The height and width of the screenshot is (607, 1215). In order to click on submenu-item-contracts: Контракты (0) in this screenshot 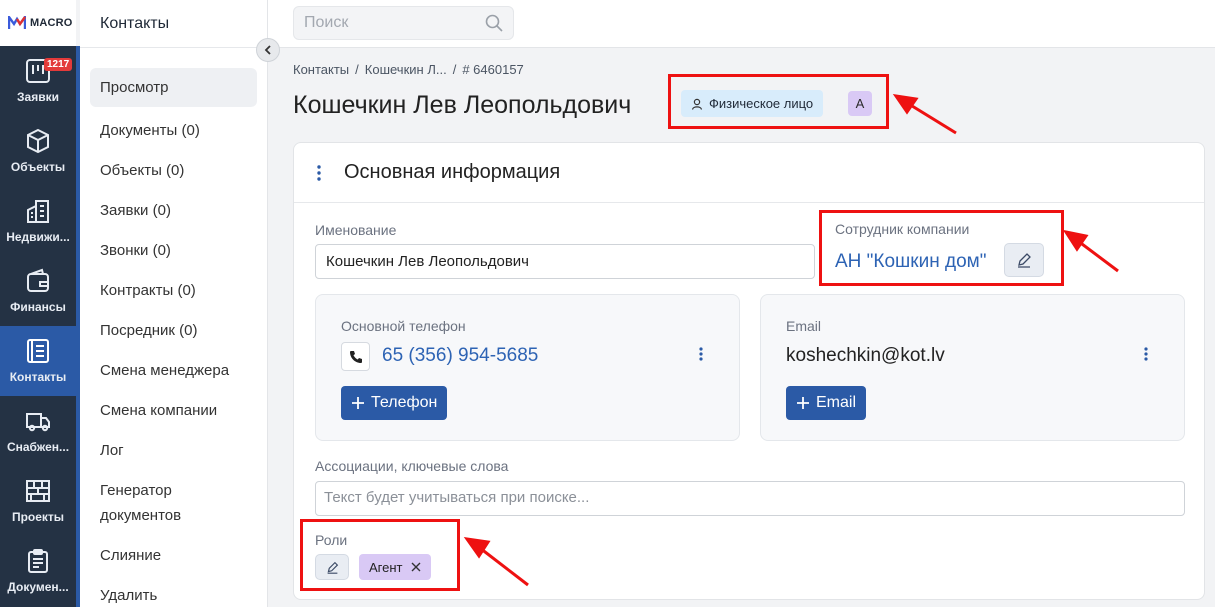, I will do `click(173, 293)`.